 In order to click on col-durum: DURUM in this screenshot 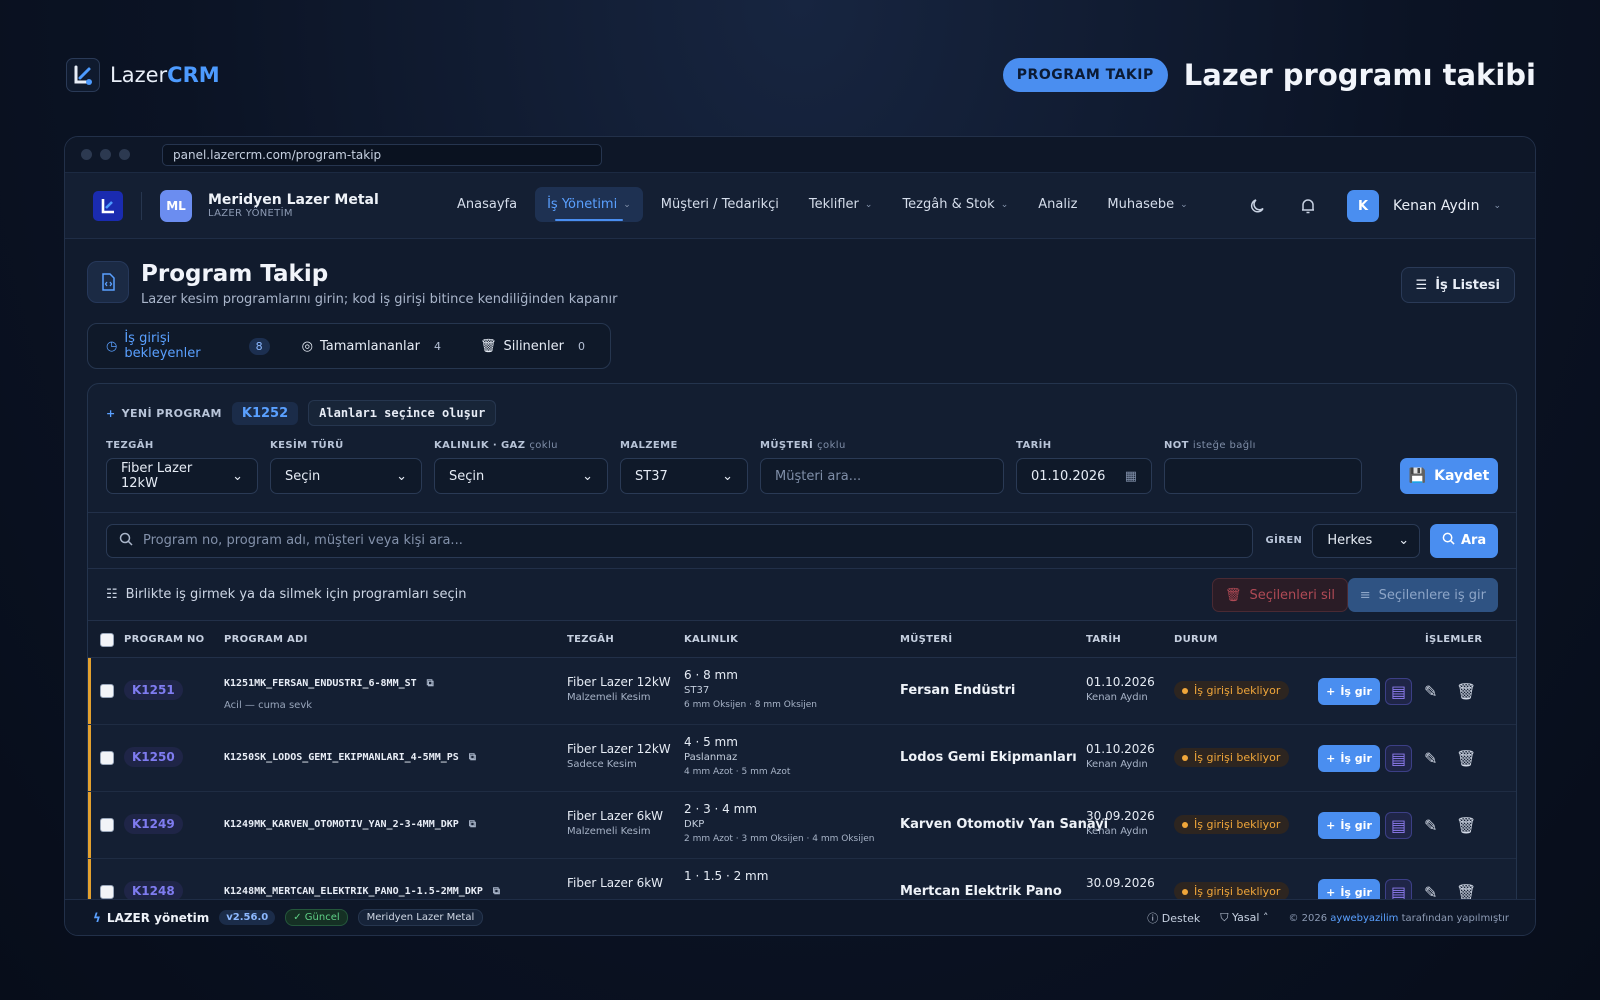, I will do `click(1196, 639)`.